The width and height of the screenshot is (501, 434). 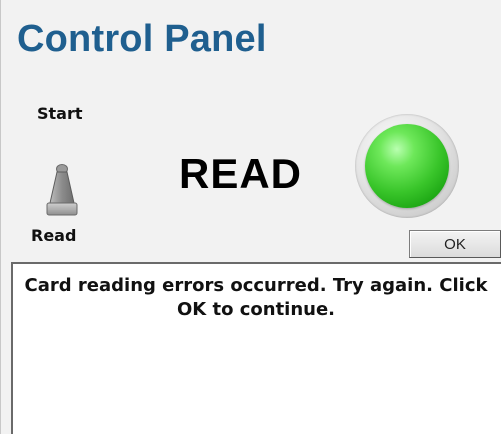 I want to click on green-led-indicator-icon, so click(x=407, y=166).